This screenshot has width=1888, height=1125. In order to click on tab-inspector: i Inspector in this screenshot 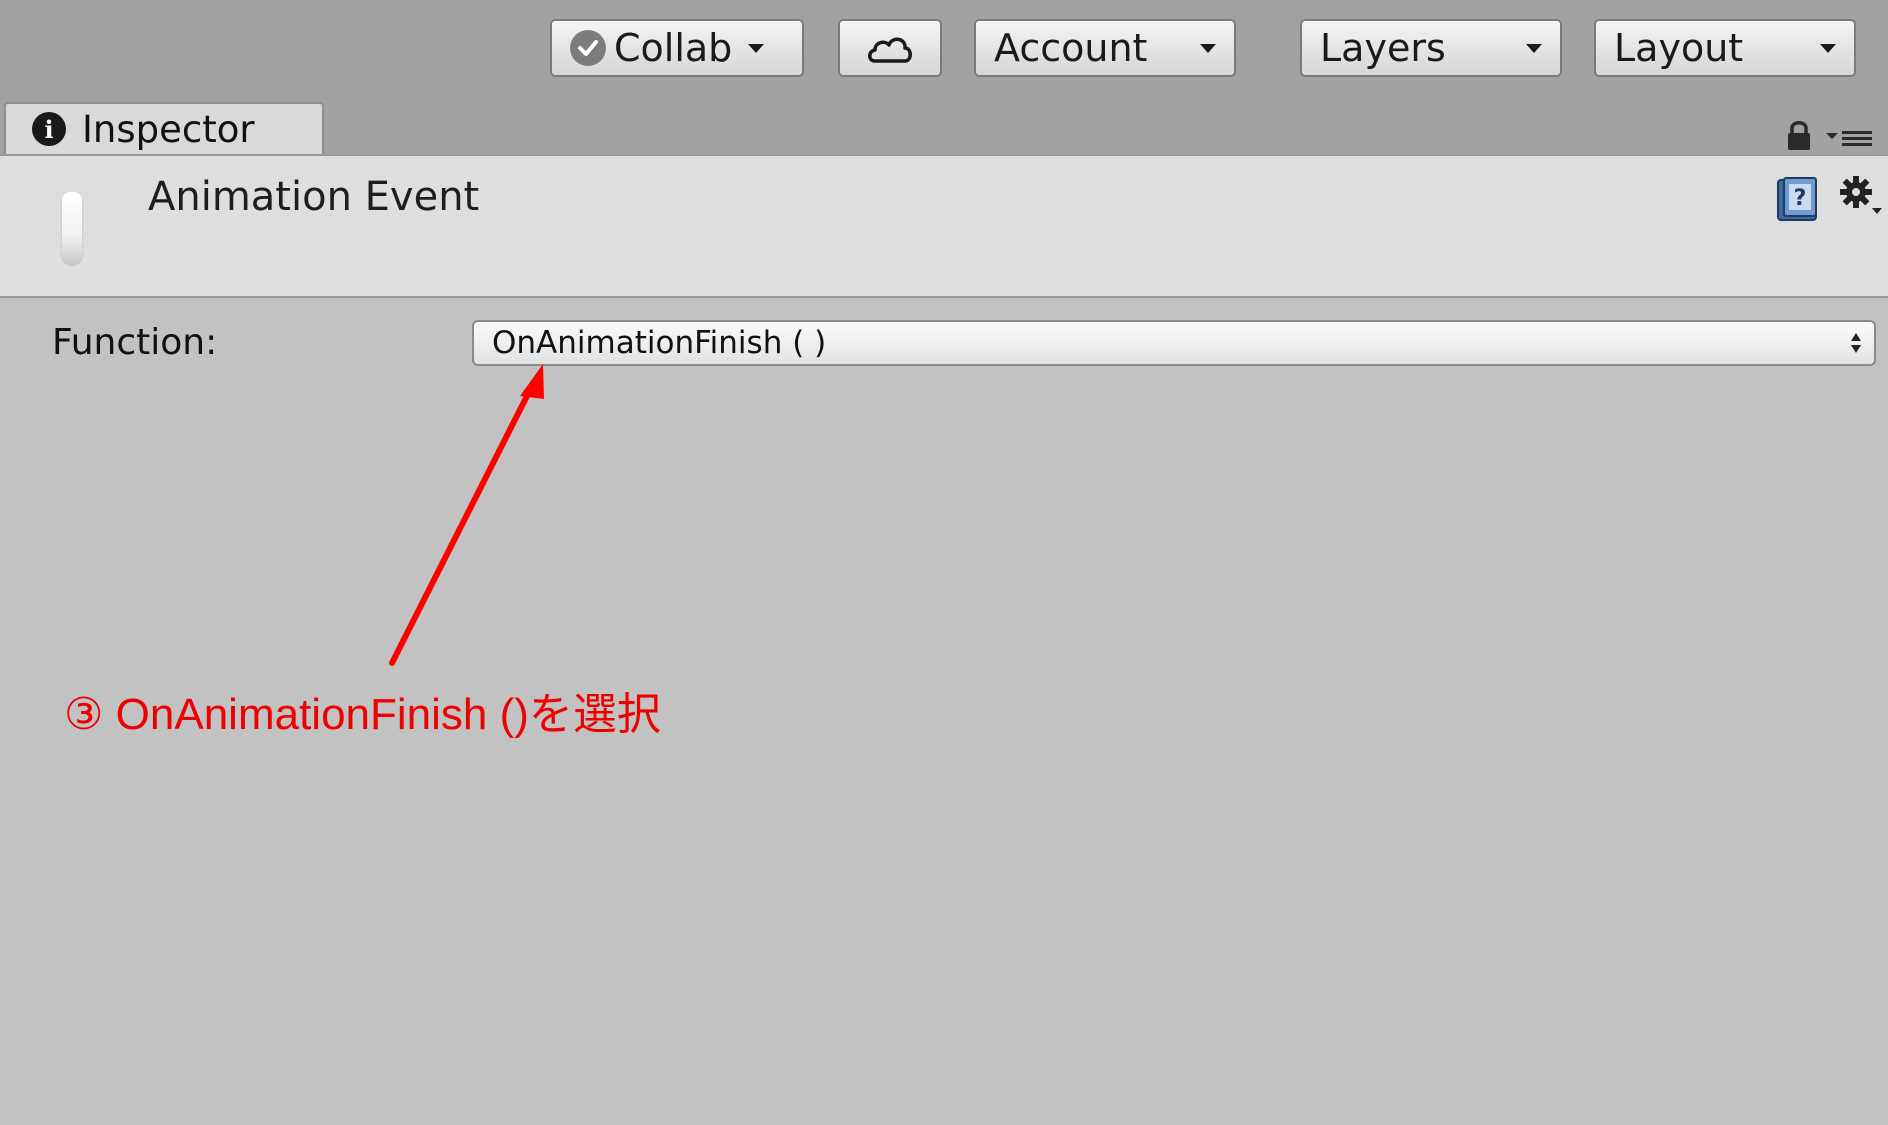, I will do `click(164, 128)`.